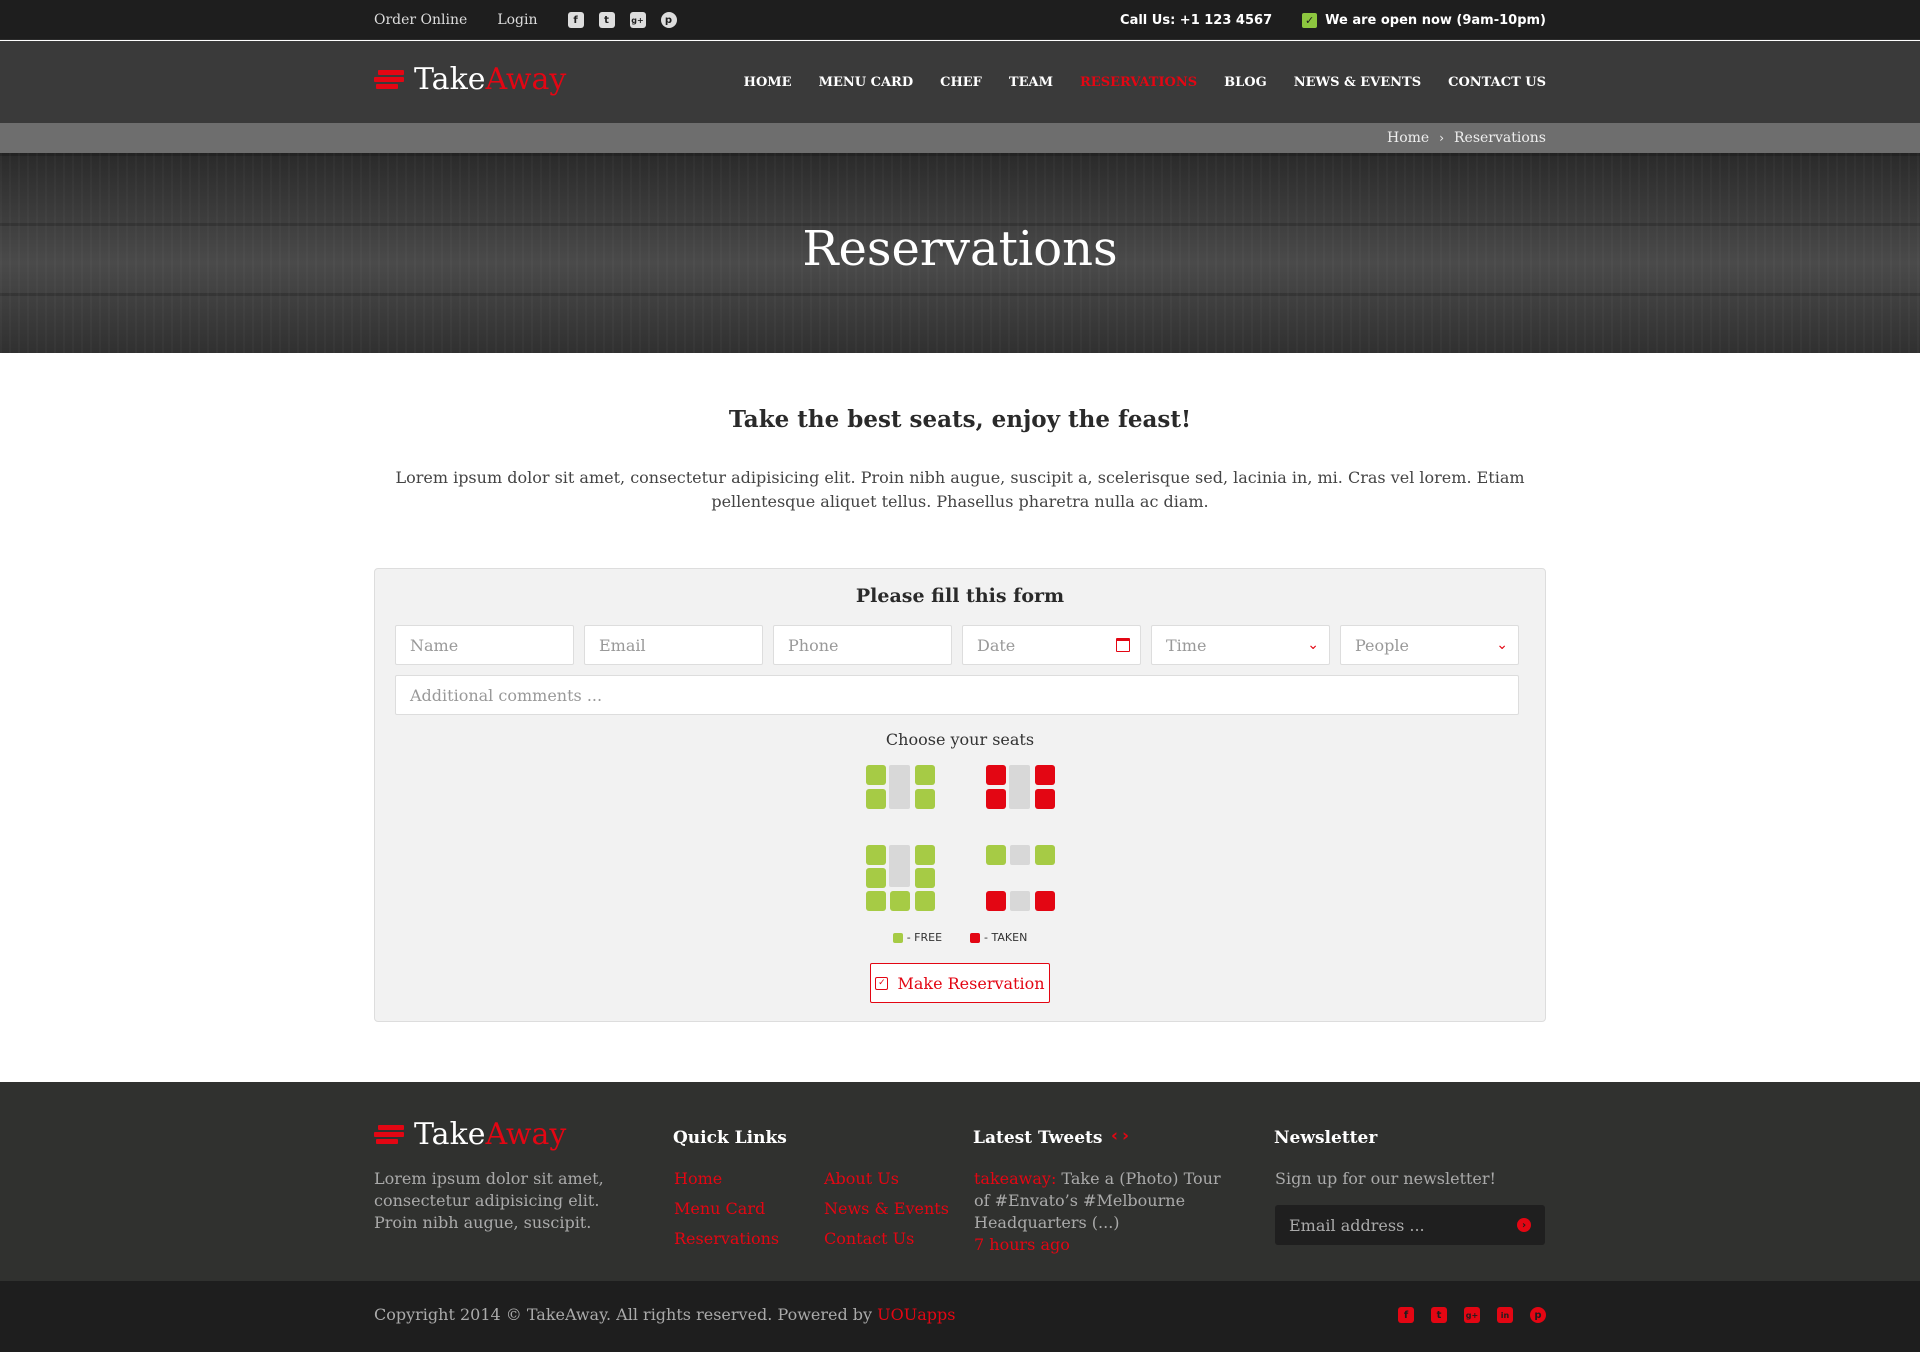 Image resolution: width=1920 pixels, height=1352 pixels. I want to click on form-title: Please fill this form, so click(960, 596).